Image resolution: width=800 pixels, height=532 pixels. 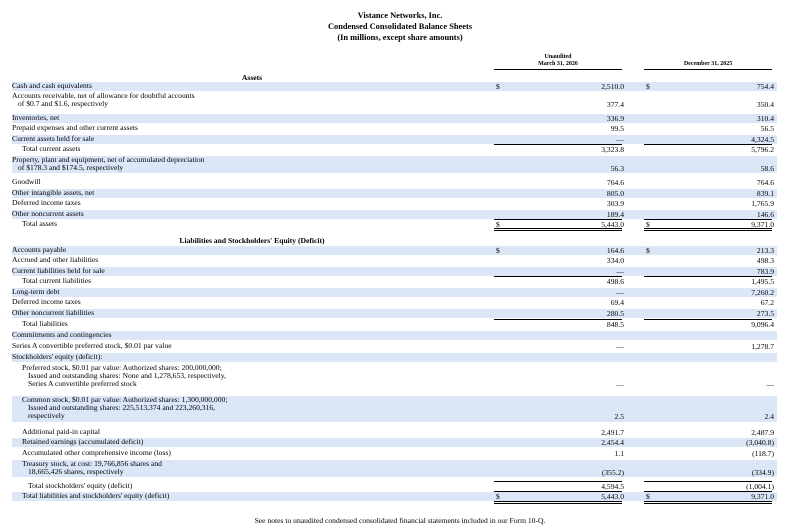 I want to click on value-march-2026: 336.9, so click(x=615, y=118).